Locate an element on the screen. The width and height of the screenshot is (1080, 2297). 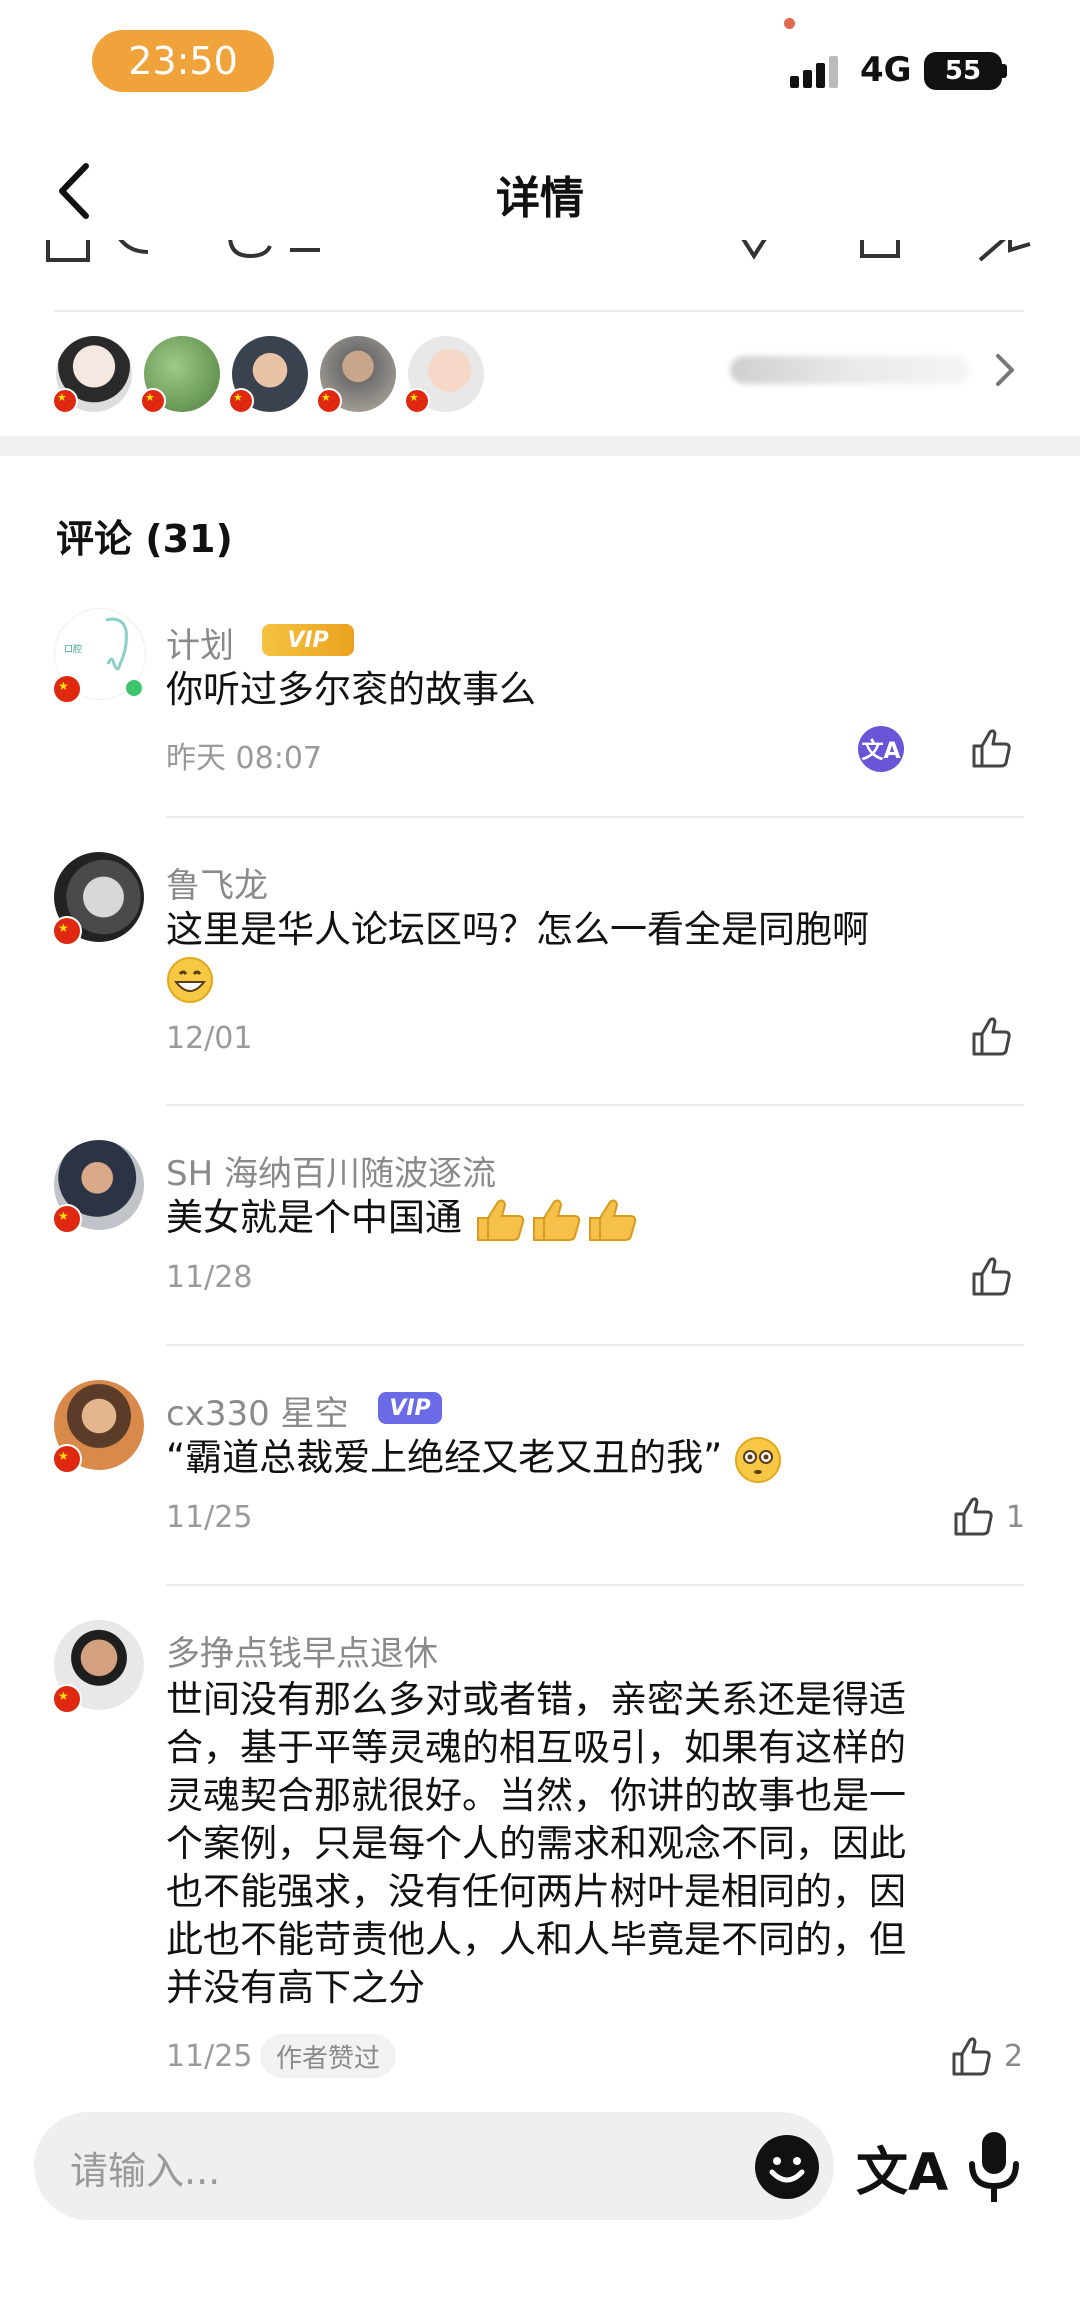
emoji-icon is located at coordinates (787, 2167).